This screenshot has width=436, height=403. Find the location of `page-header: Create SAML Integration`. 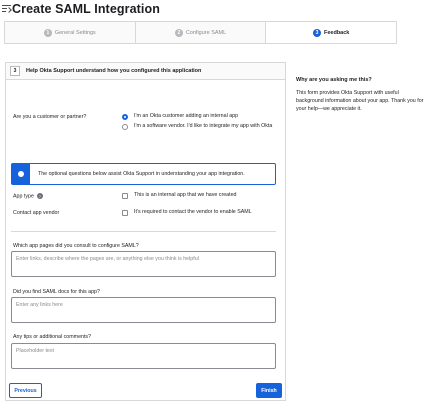

page-header: Create SAML Integration is located at coordinates (81, 8).